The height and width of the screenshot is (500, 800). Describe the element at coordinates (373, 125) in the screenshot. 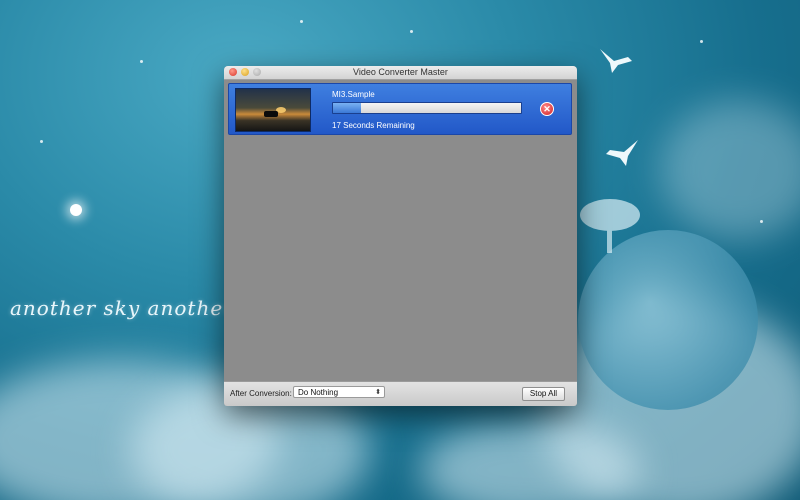

I see `time-remaining: 17 Seconds Remaining` at that location.